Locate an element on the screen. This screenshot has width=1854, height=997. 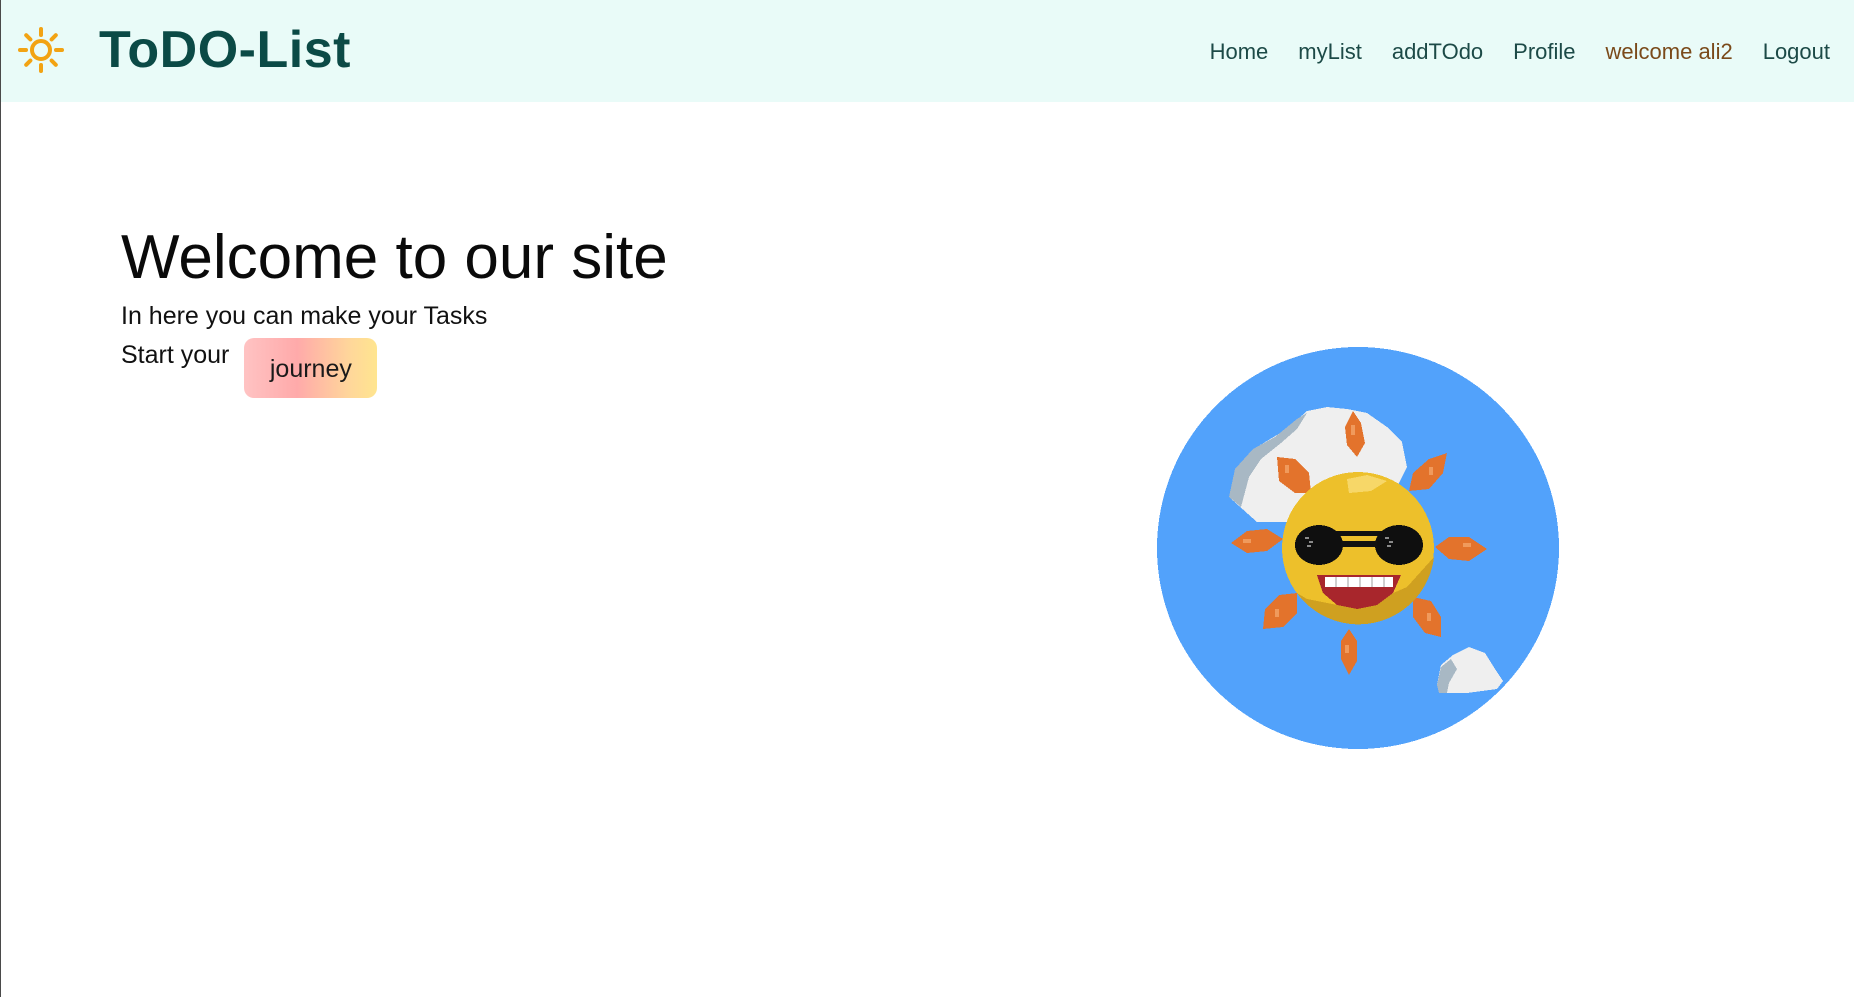
start-label: Start your is located at coordinates (175, 355).